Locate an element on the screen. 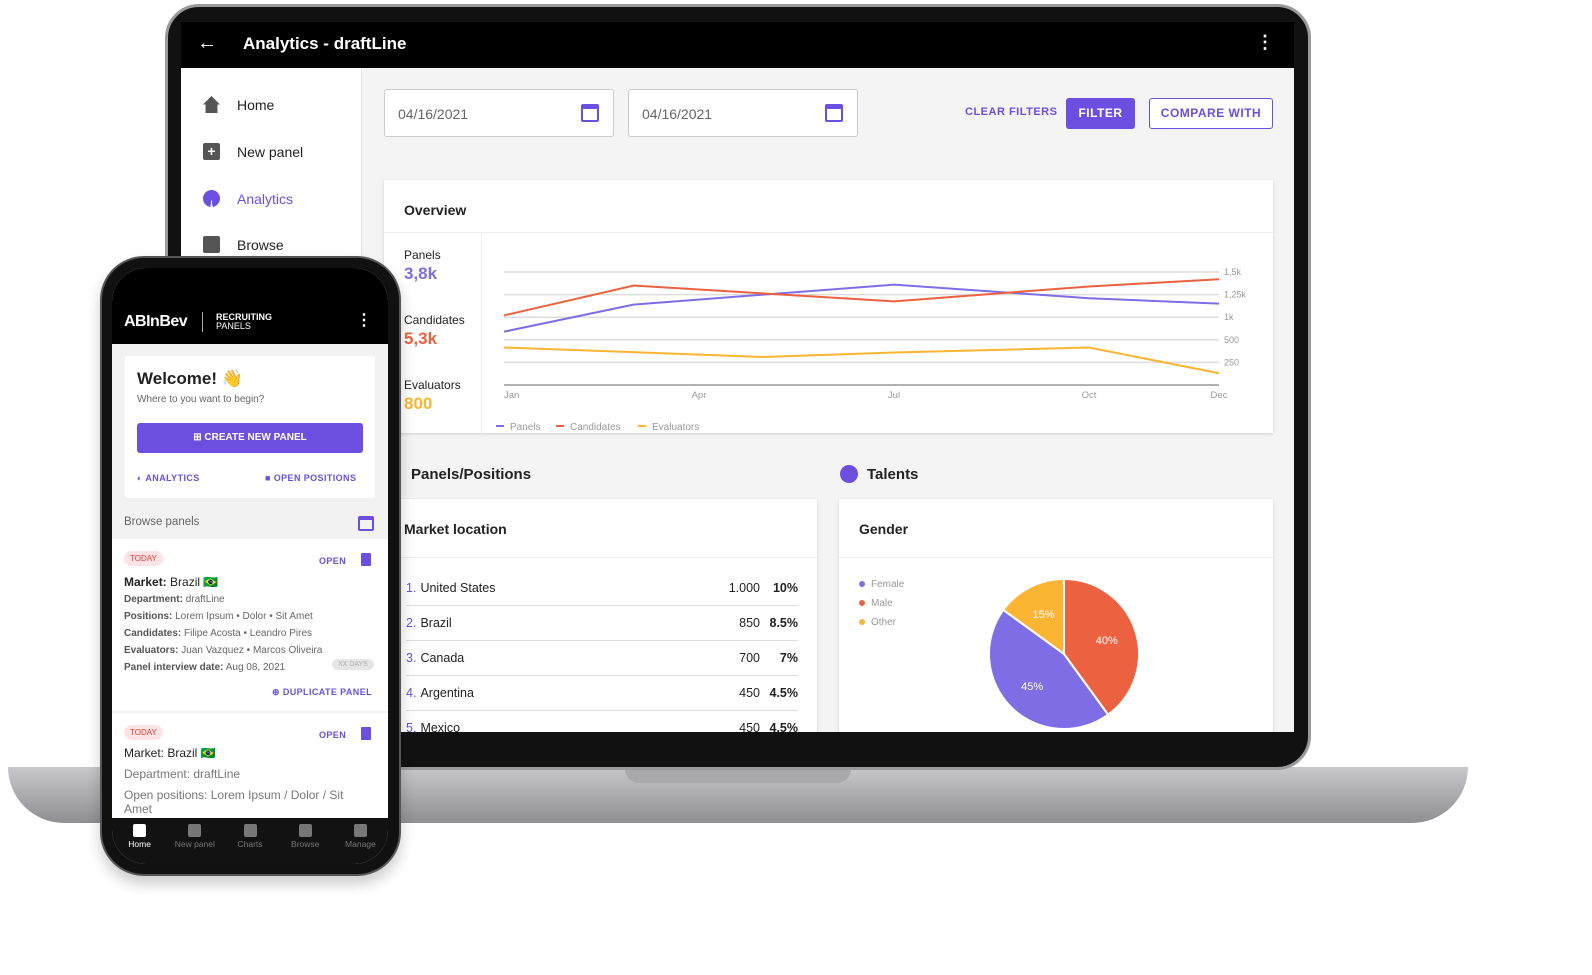  stat-value: 5,3k is located at coordinates (421, 338).